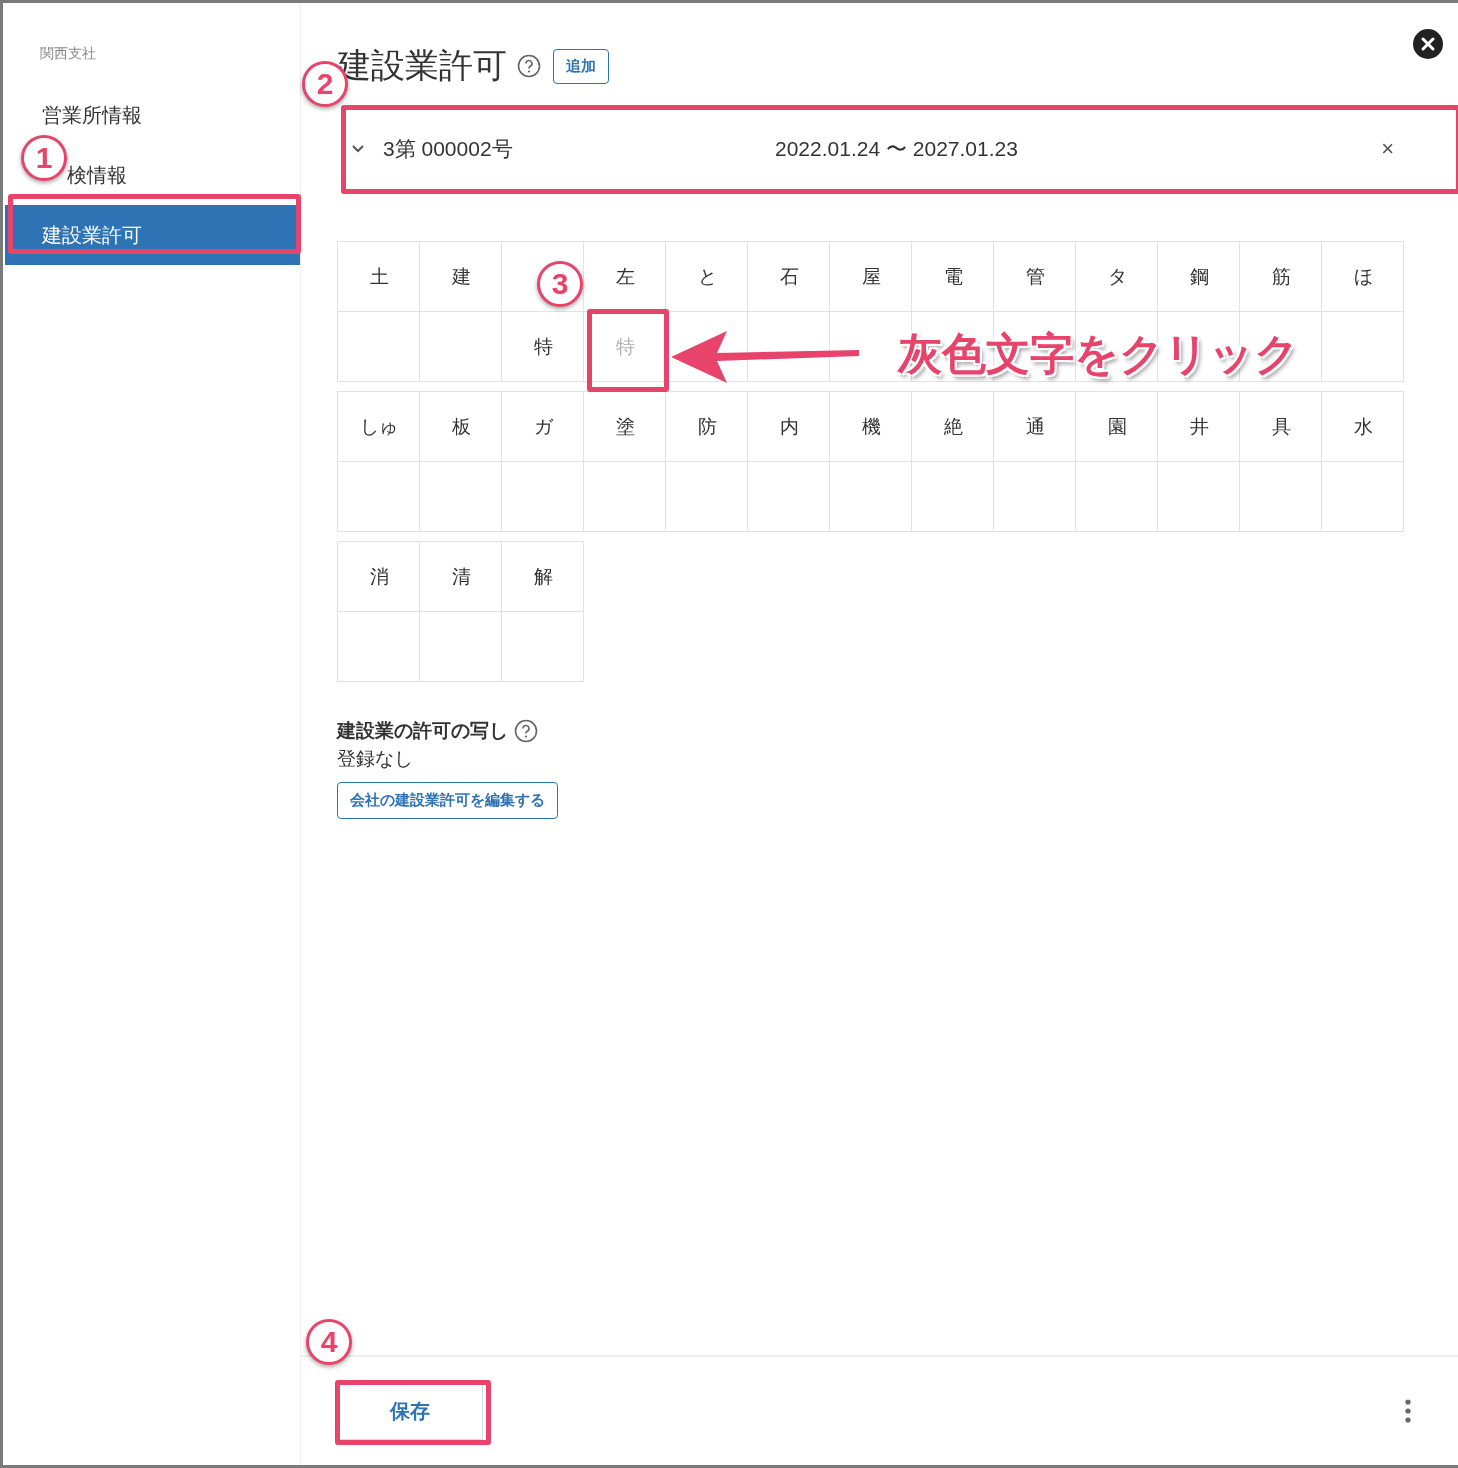  What do you see at coordinates (1035, 427) in the screenshot?
I see `trade-label: 通` at bounding box center [1035, 427].